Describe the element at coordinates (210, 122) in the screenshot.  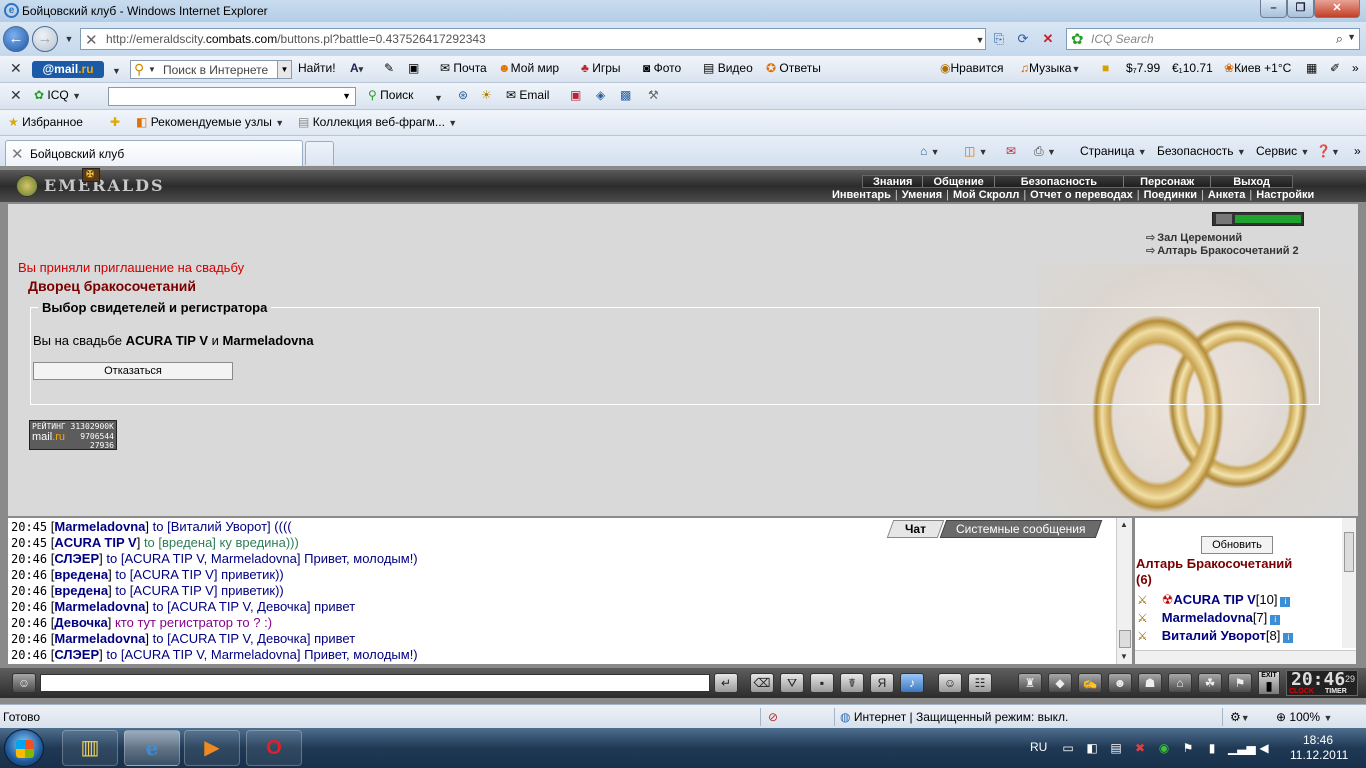
I see `recommended-sites-link: ◧ Рекомендуемые узлы ▼` at that location.